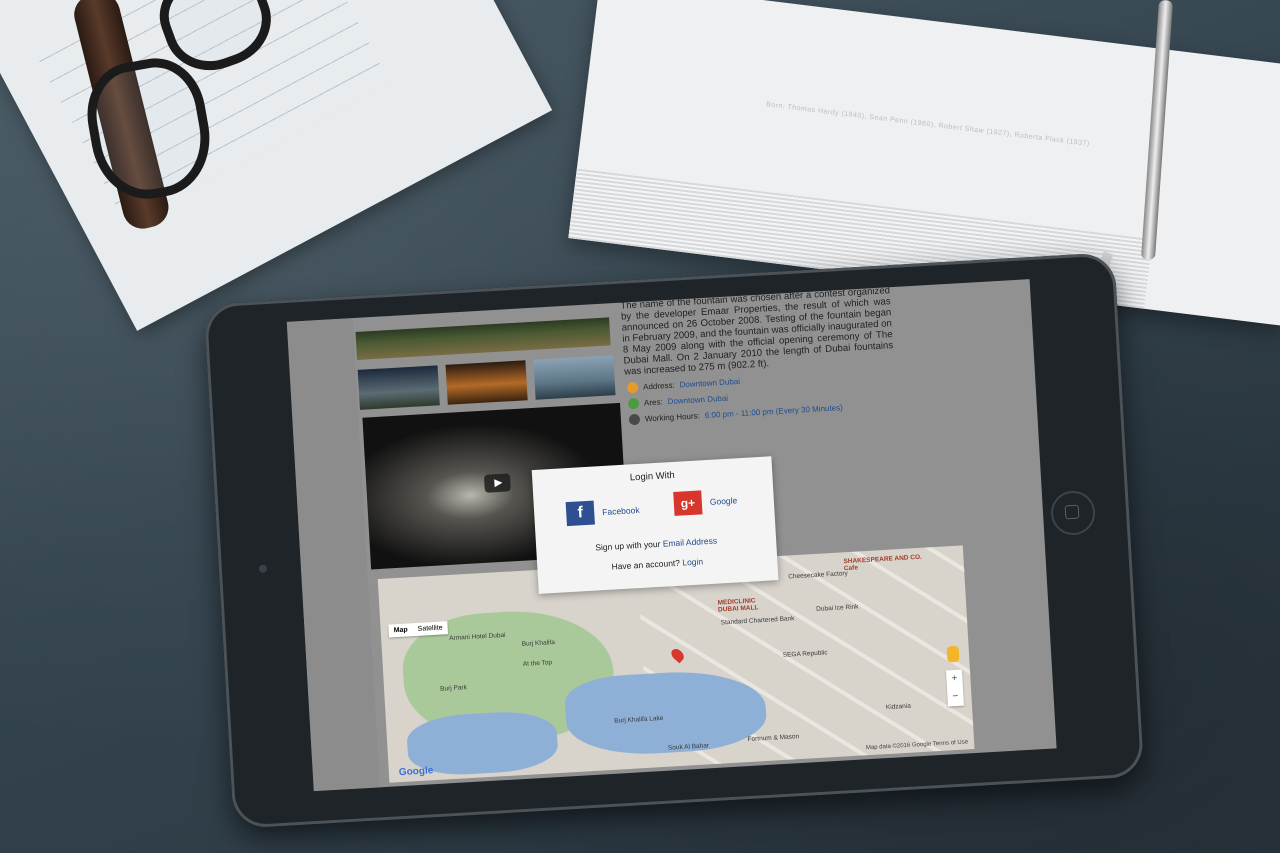  I want to click on facebook-login-button: f Facebook, so click(603, 512).